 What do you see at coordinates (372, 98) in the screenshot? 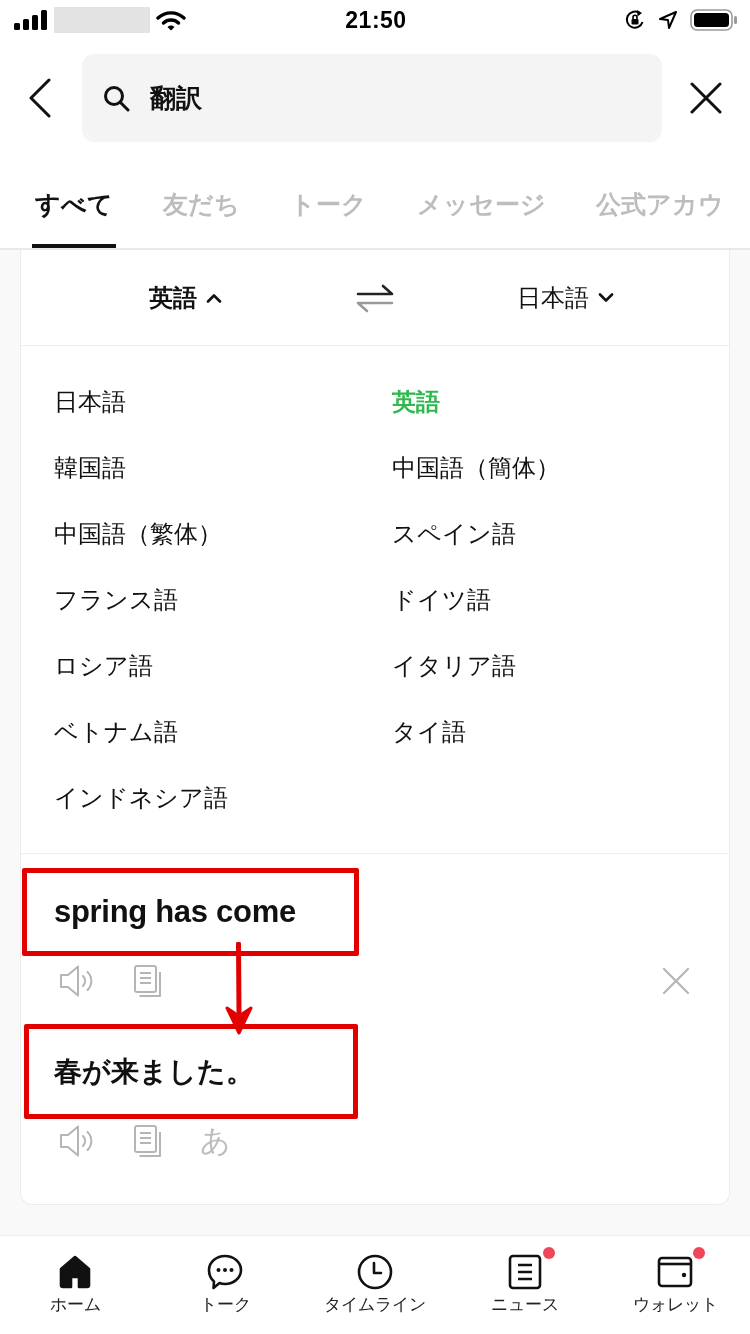
I see `search-field: 翻訳` at bounding box center [372, 98].